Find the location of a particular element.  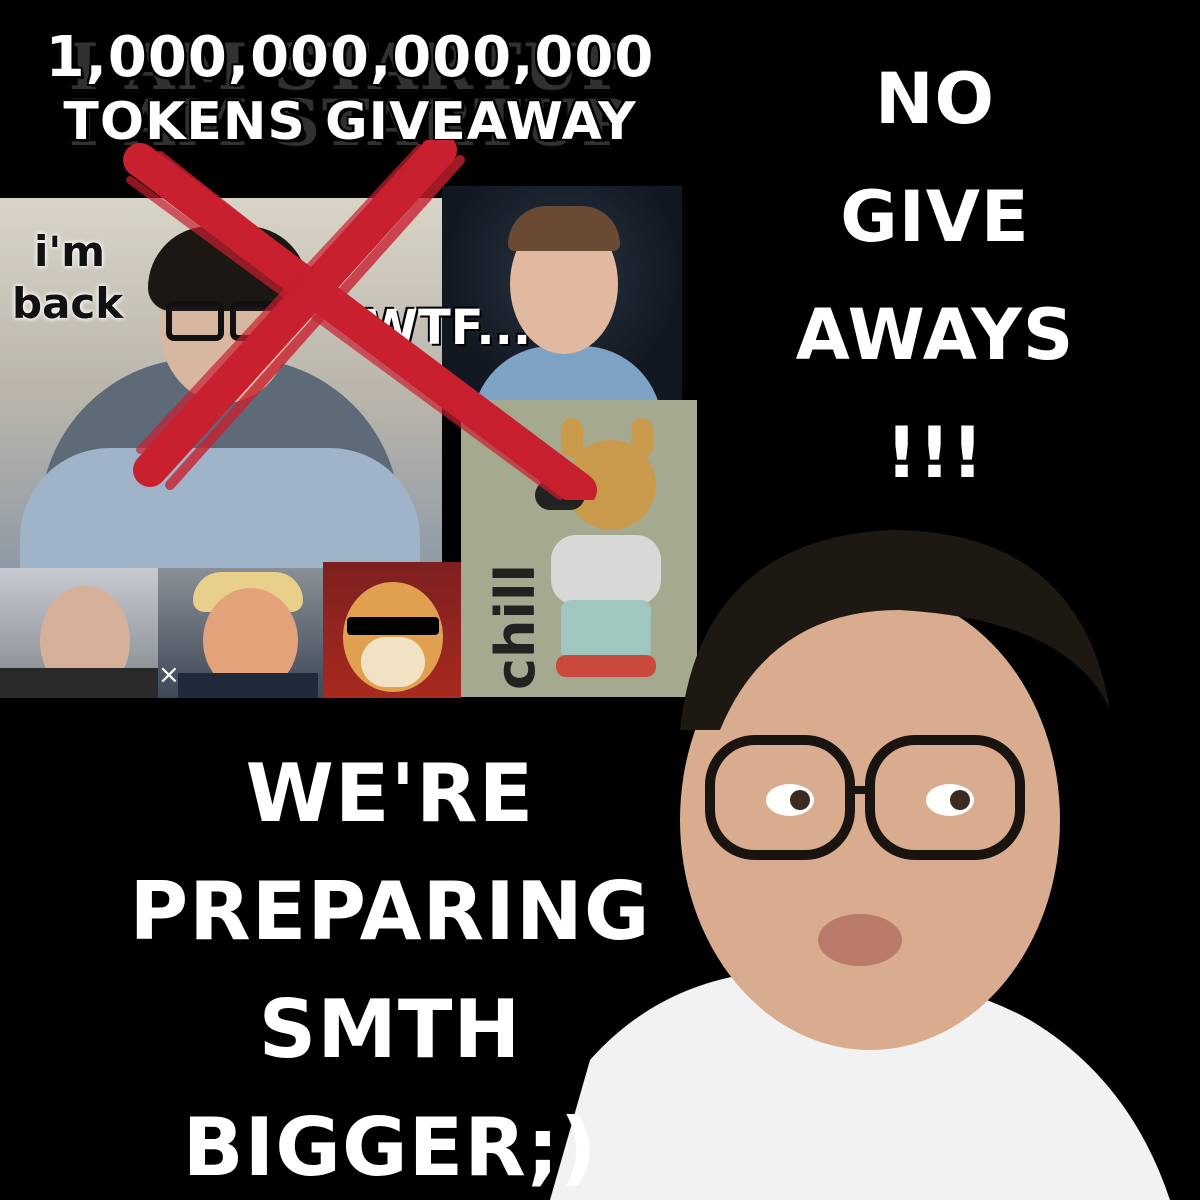

left-portrait-shirt is located at coordinates (79, 683).